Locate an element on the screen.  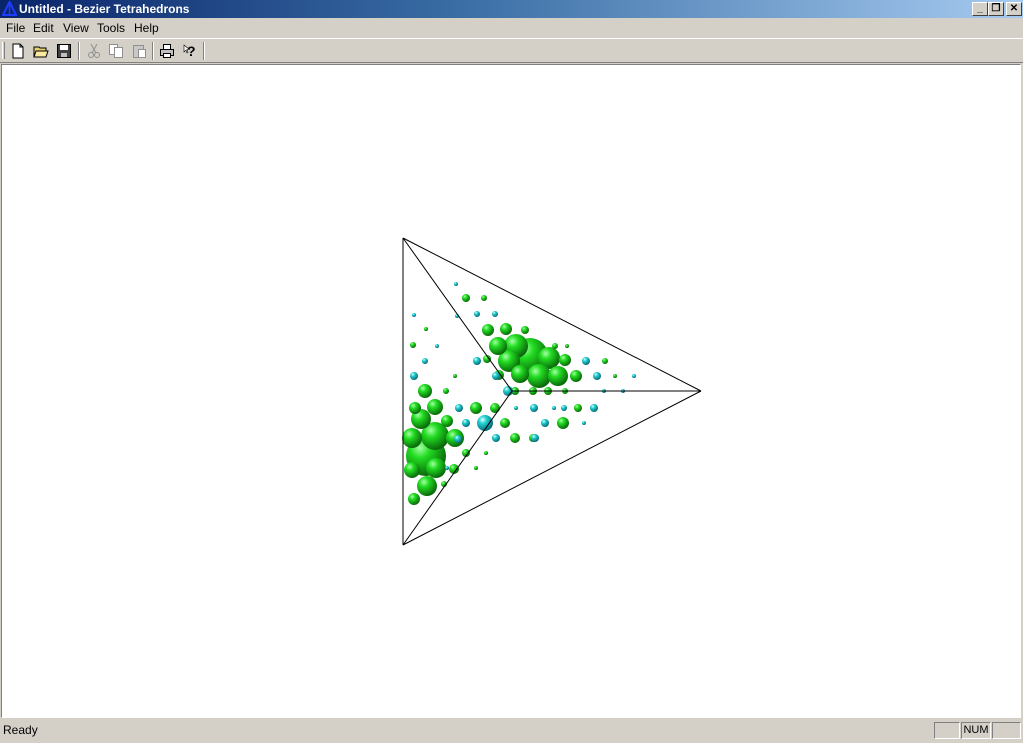
status-text: Ready is located at coordinates (20, 730).